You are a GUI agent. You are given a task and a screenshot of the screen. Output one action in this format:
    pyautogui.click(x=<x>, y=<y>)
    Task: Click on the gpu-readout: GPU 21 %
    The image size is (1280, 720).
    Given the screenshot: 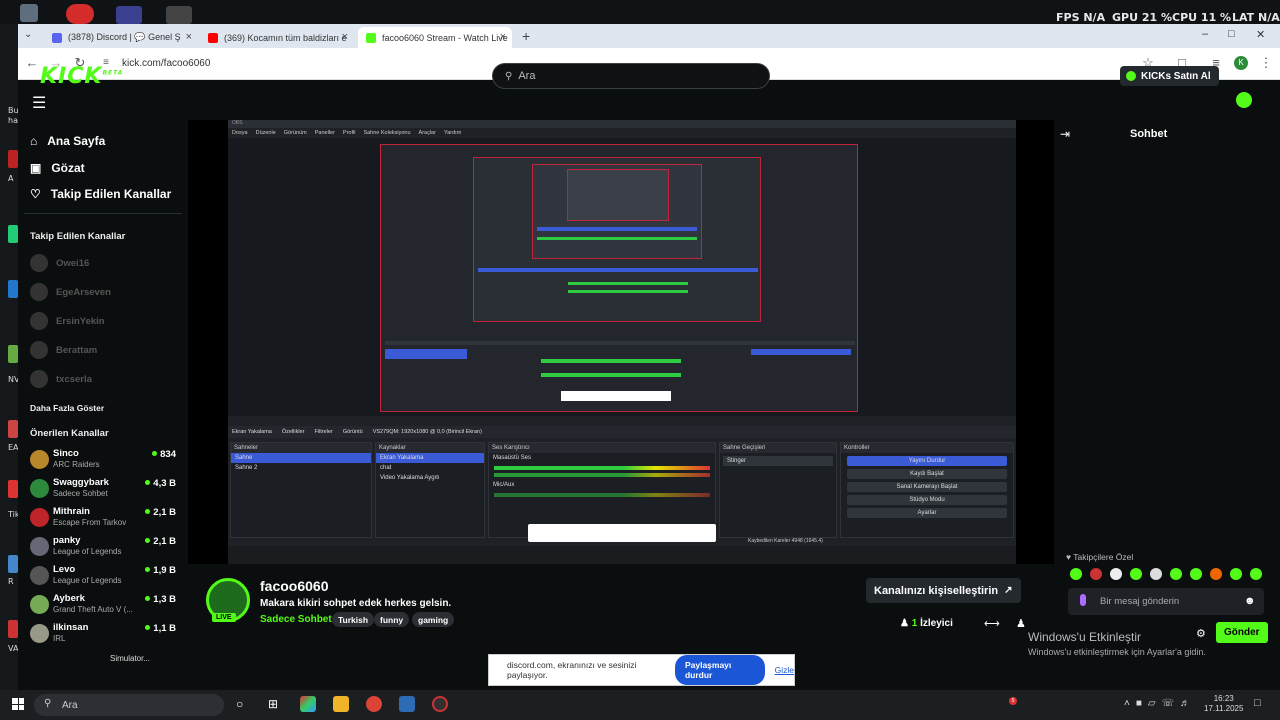 What is the action you would take?
    pyautogui.click(x=1142, y=17)
    